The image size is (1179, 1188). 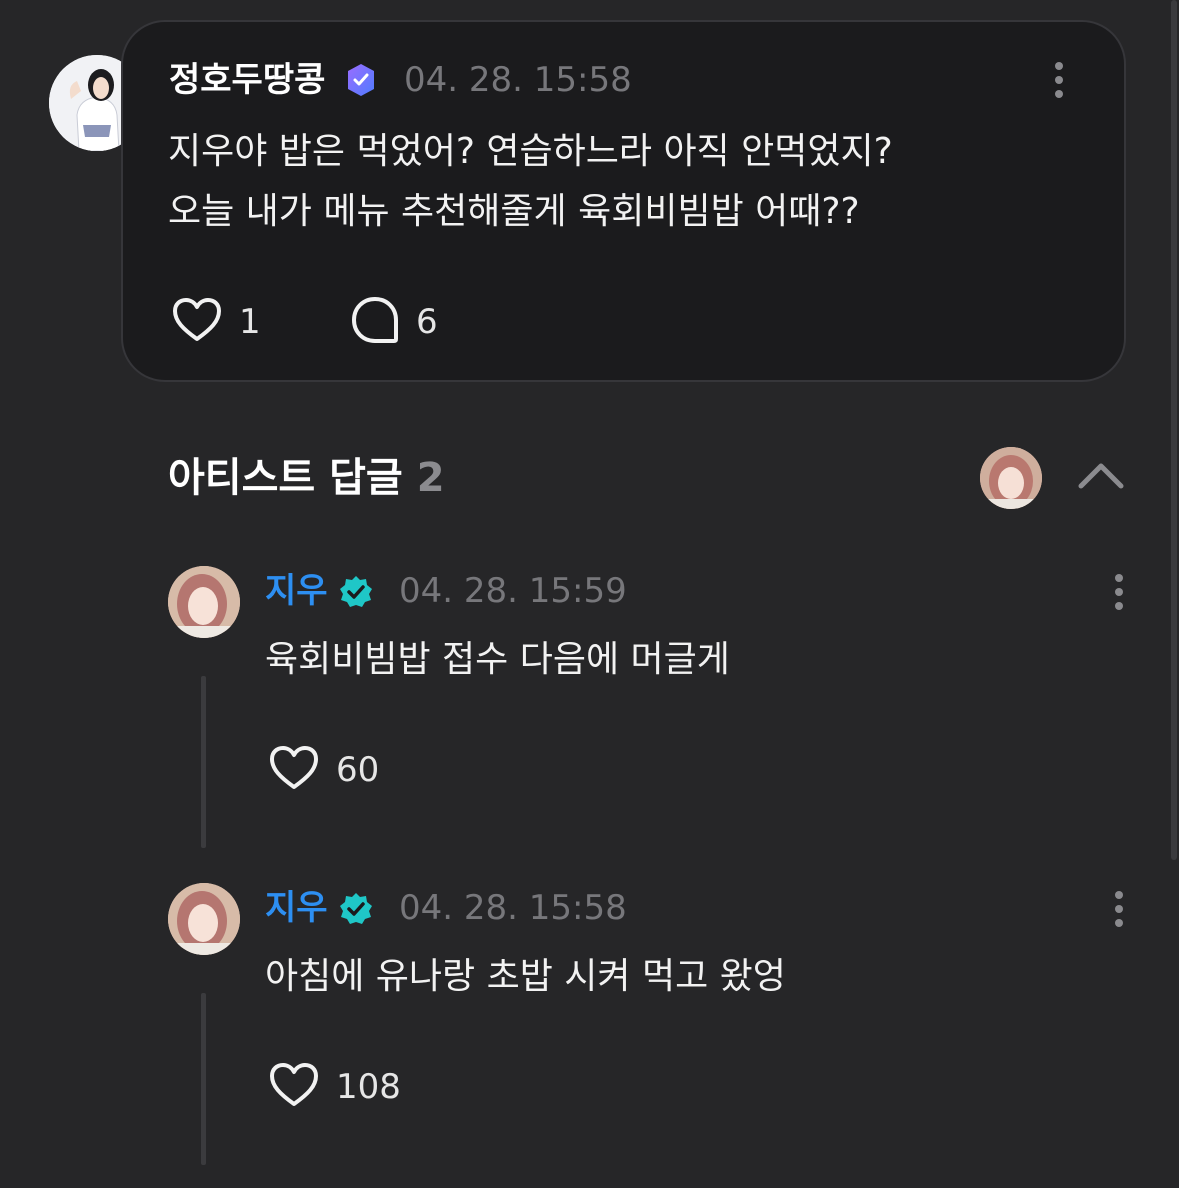 What do you see at coordinates (368, 1087) in the screenshot?
I see `reply-like-count: 108` at bounding box center [368, 1087].